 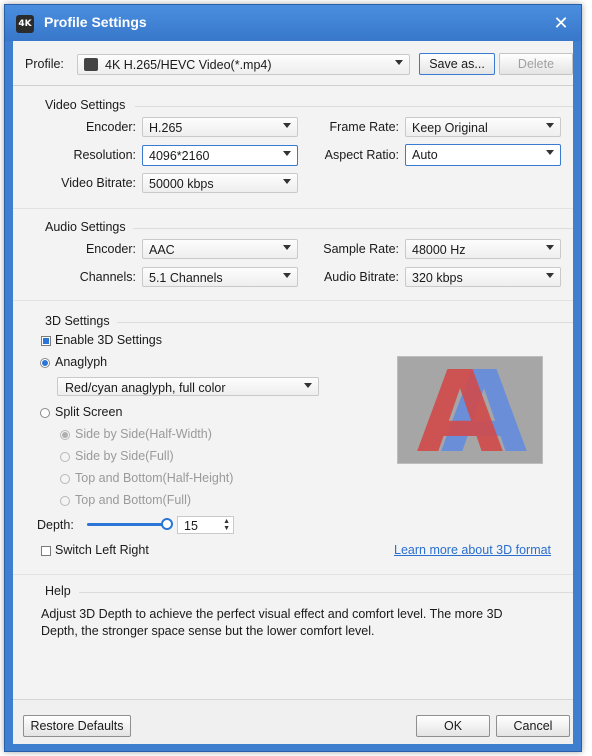 What do you see at coordinates (361, 155) in the screenshot?
I see `aspect-ratio-label: Aspect Ratio:` at bounding box center [361, 155].